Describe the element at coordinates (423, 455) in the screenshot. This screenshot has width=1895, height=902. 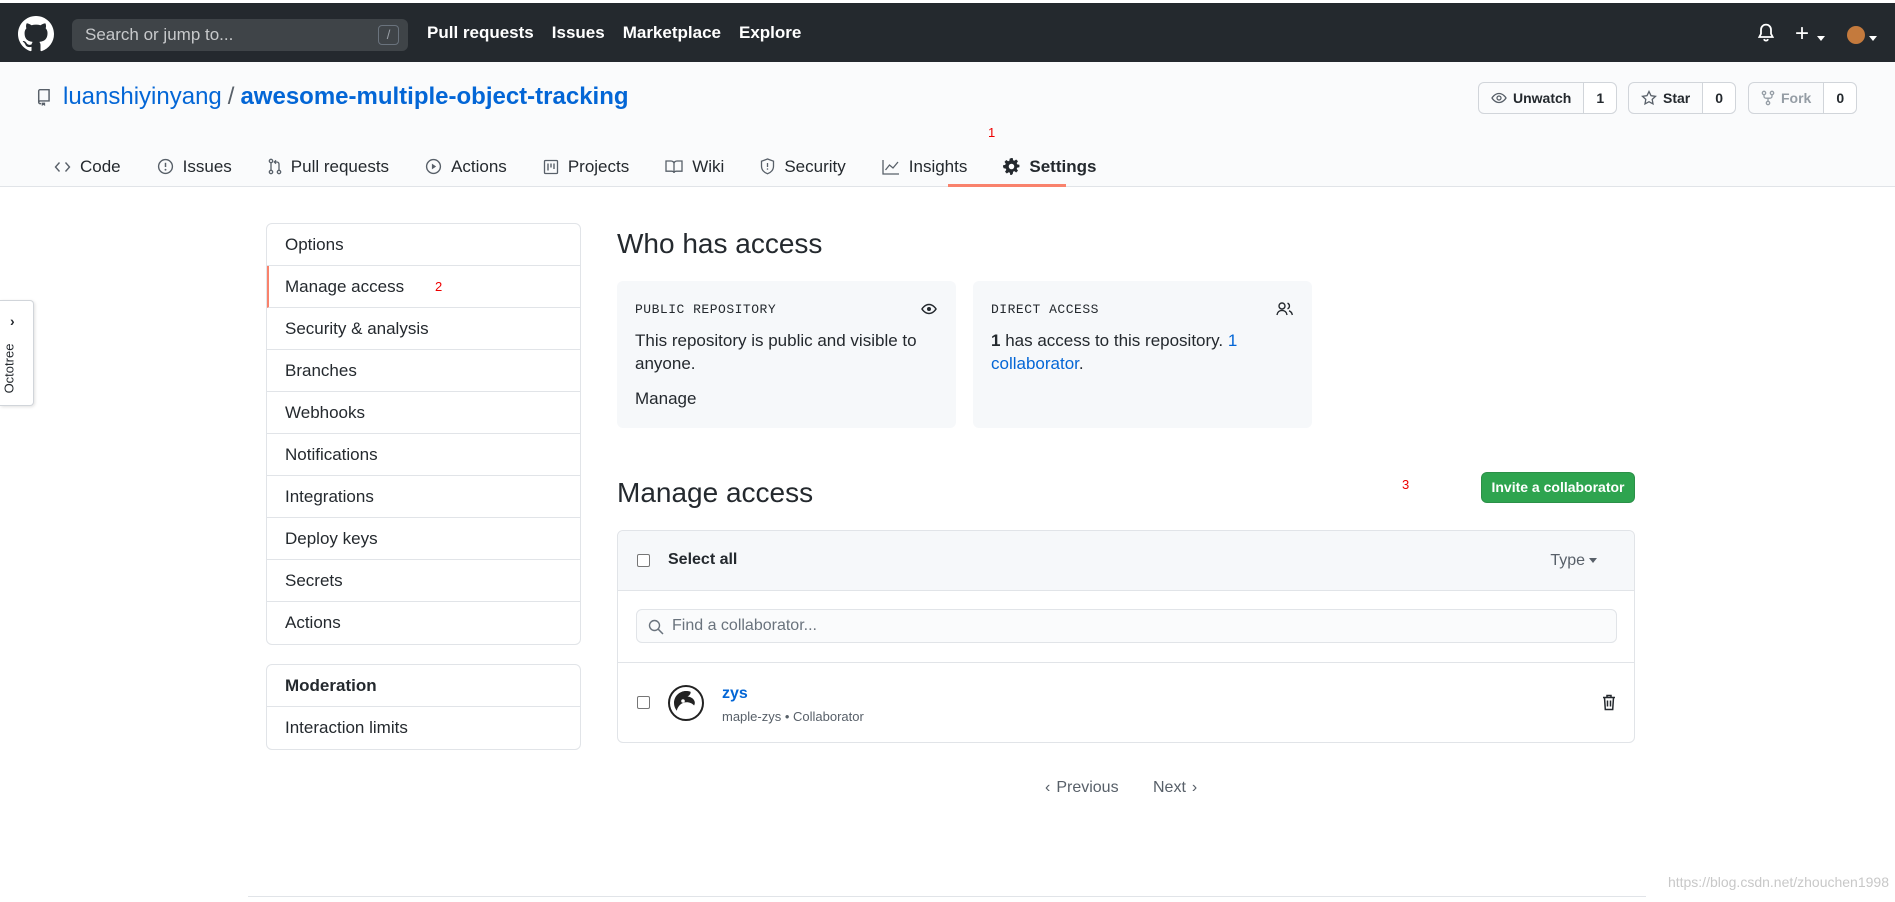
I see `menu-item-notifications: Notifications` at that location.